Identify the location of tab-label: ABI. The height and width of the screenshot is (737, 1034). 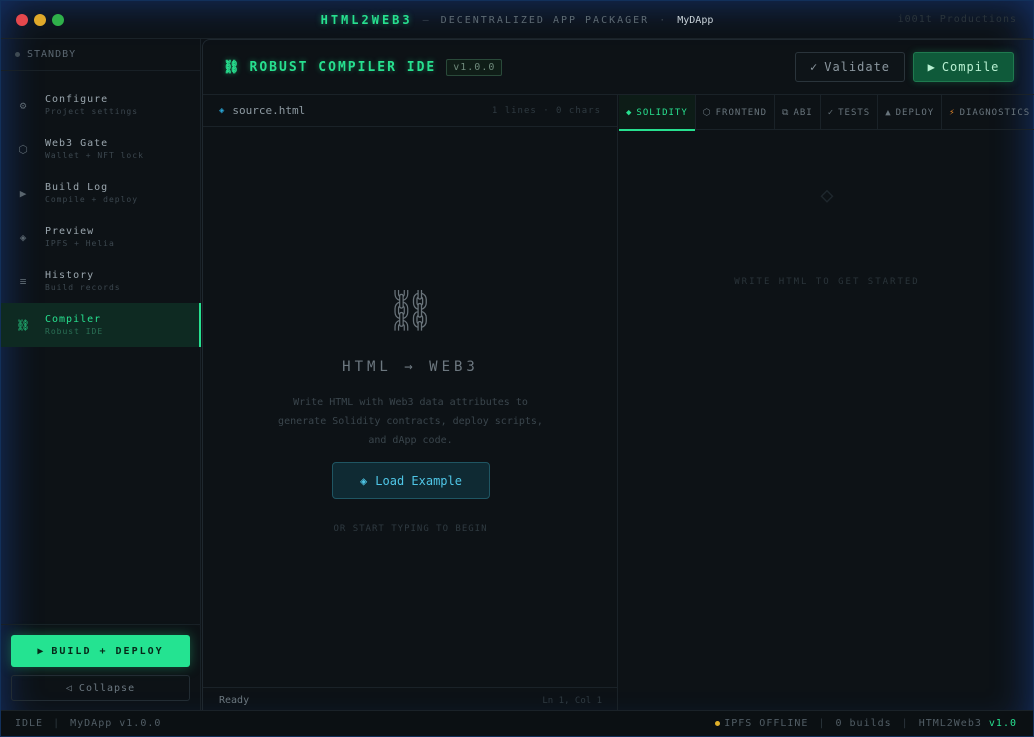
(803, 112).